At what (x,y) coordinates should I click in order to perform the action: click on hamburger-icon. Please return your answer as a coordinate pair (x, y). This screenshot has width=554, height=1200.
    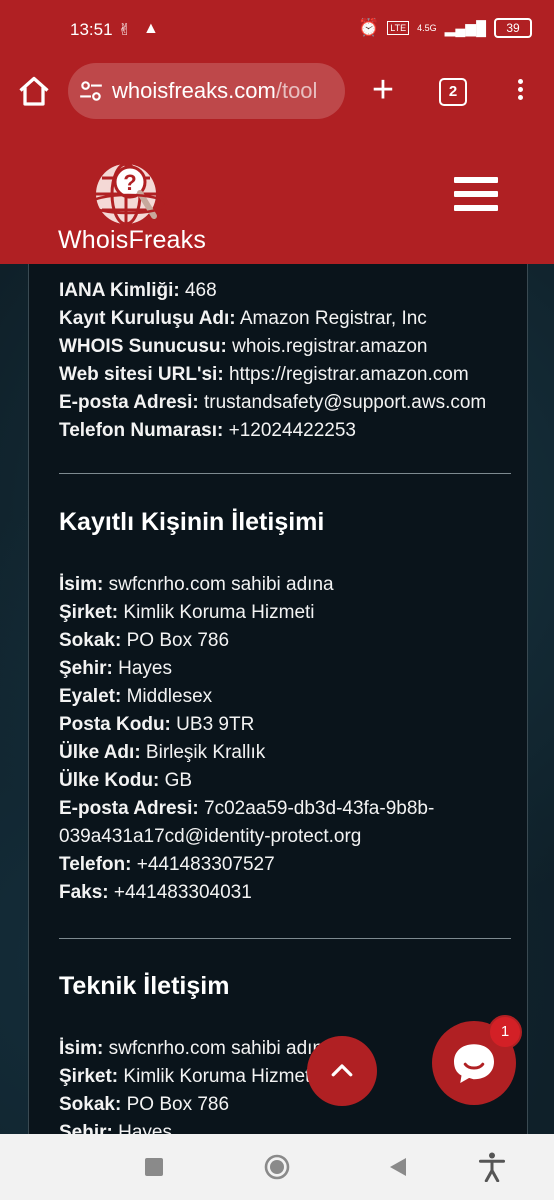
    Looking at the image, I should click on (476, 197).